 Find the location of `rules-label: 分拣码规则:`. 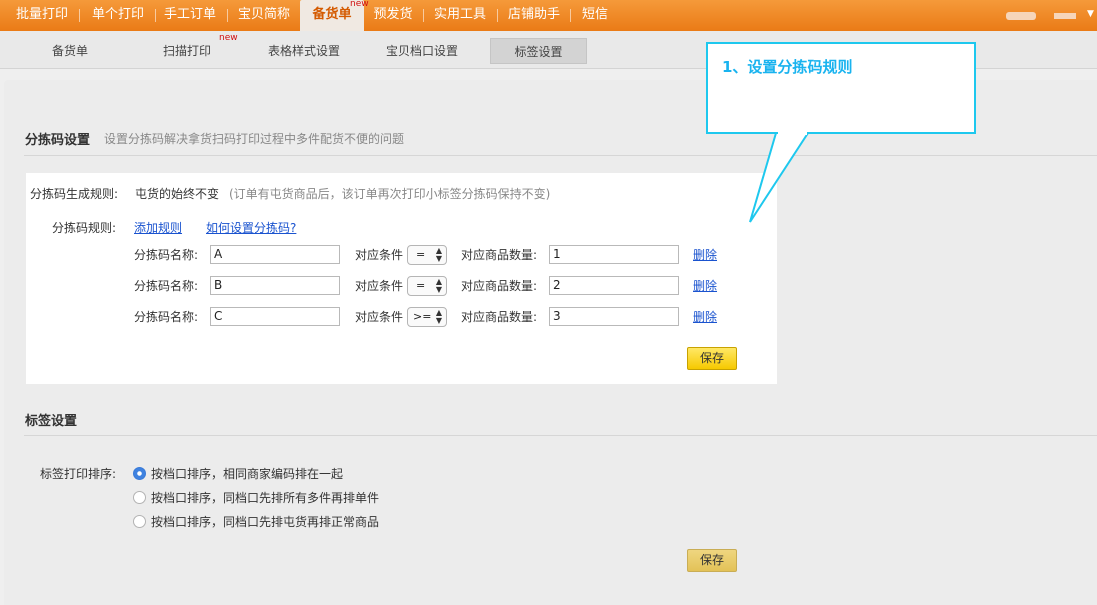

rules-label: 分拣码规则: is located at coordinates (84, 228).